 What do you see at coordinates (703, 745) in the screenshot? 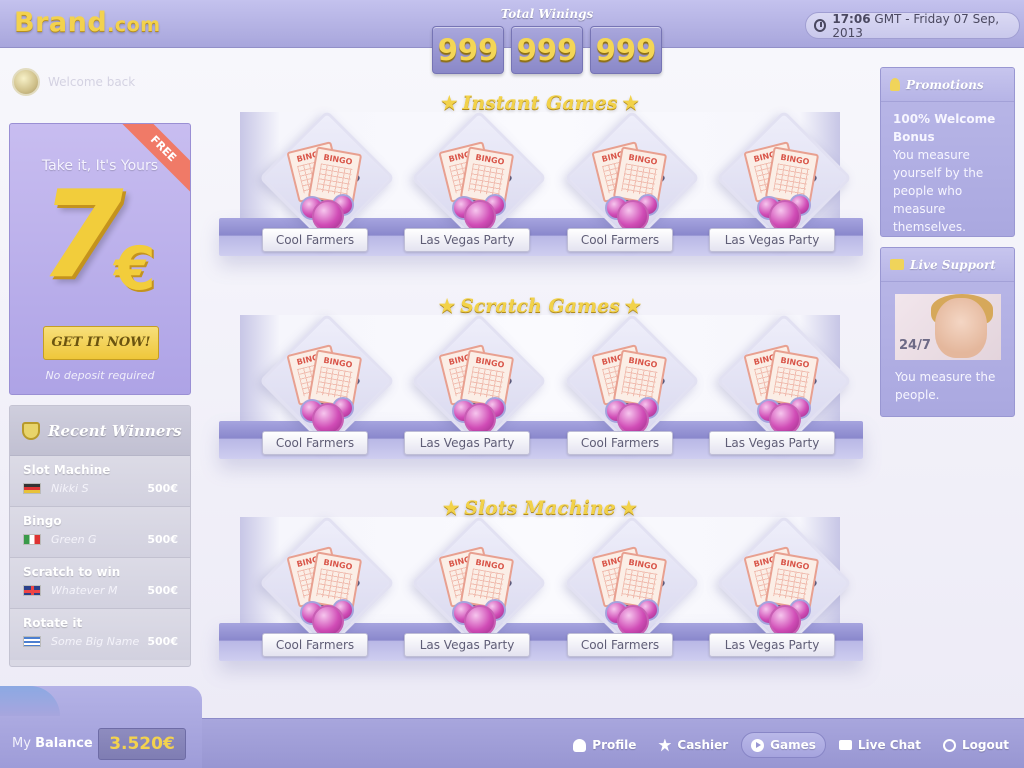
I see `nav-label: Cashier` at bounding box center [703, 745].